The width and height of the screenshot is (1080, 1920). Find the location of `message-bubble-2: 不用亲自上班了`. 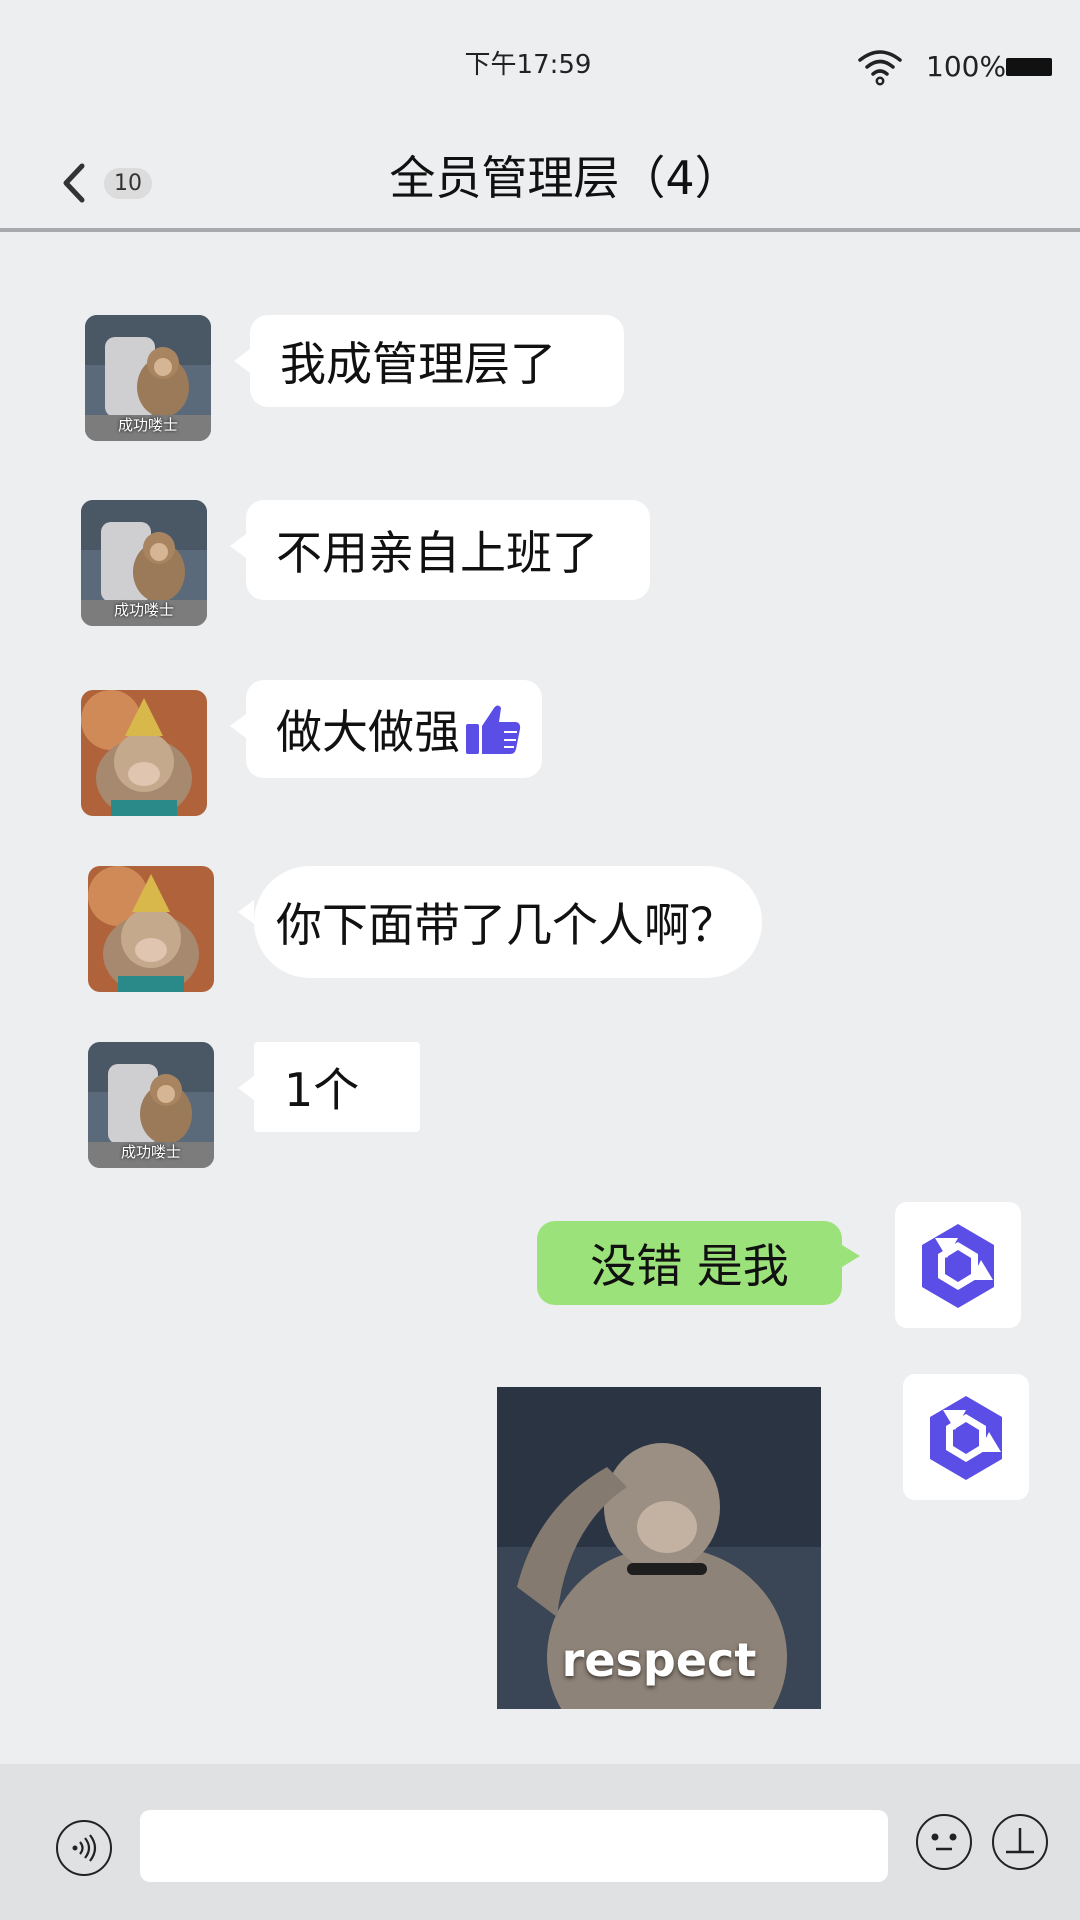

message-bubble-2: 不用亲自上班了 is located at coordinates (440, 550).